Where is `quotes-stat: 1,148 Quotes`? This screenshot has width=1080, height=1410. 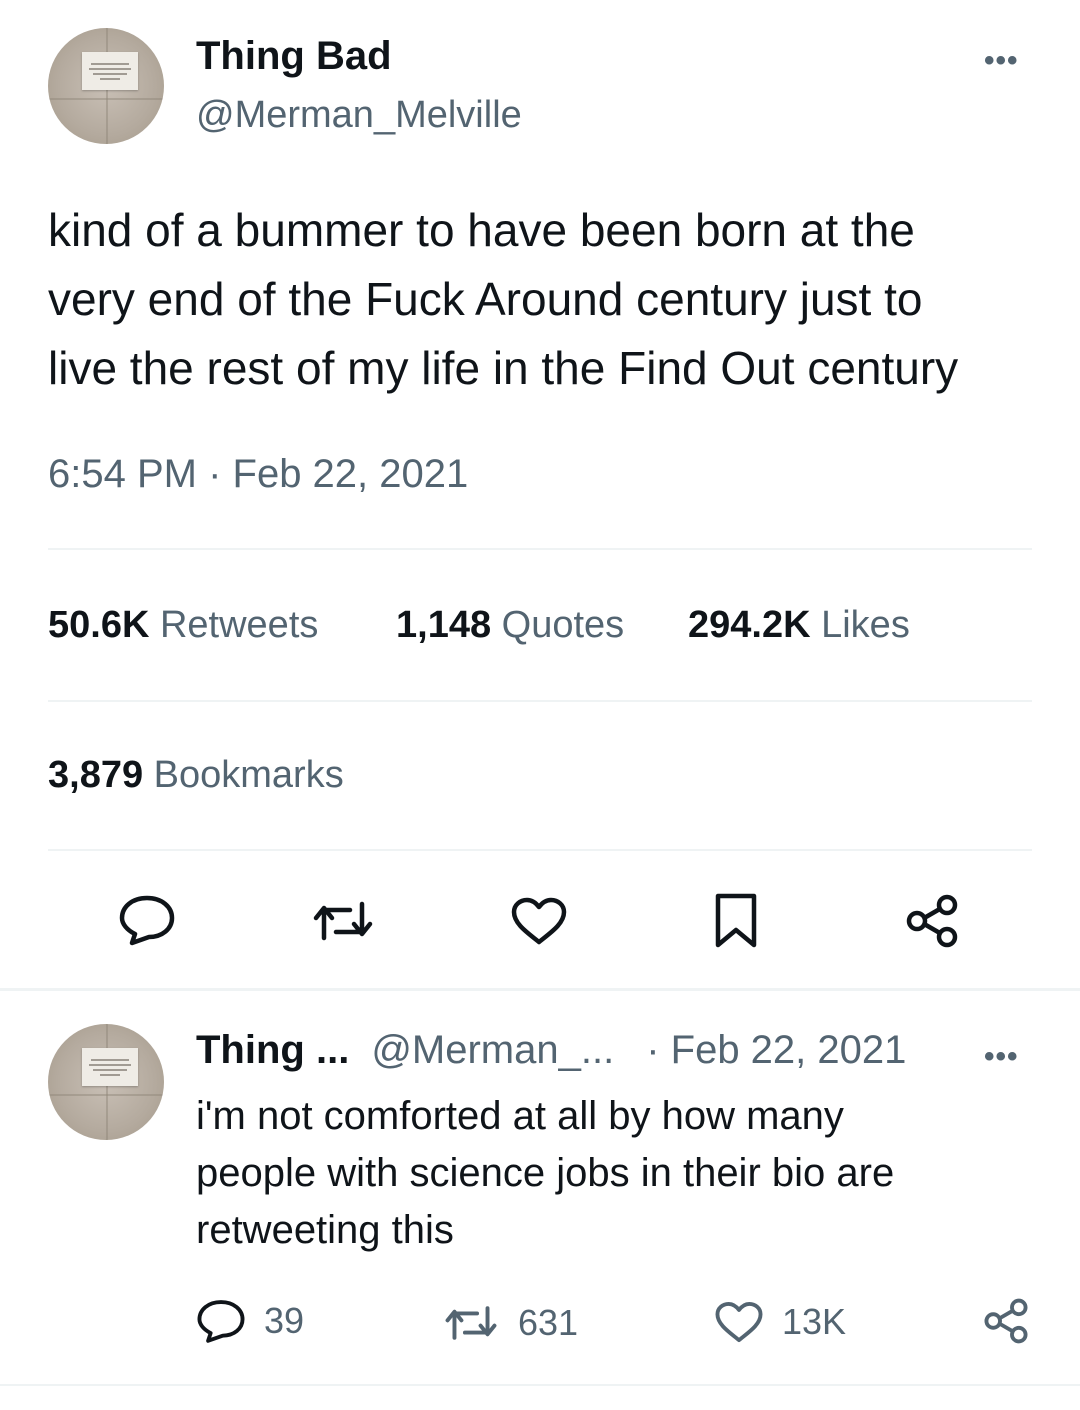 quotes-stat: 1,148 Quotes is located at coordinates (510, 625).